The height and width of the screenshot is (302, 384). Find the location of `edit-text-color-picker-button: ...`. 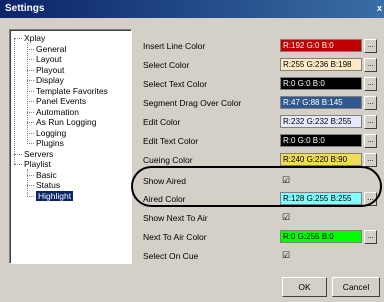

edit-text-color-picker-button: ... is located at coordinates (370, 141).